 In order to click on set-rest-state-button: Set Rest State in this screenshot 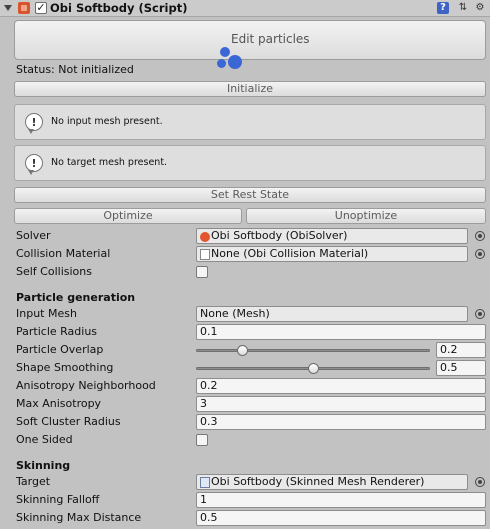, I will do `click(250, 195)`.